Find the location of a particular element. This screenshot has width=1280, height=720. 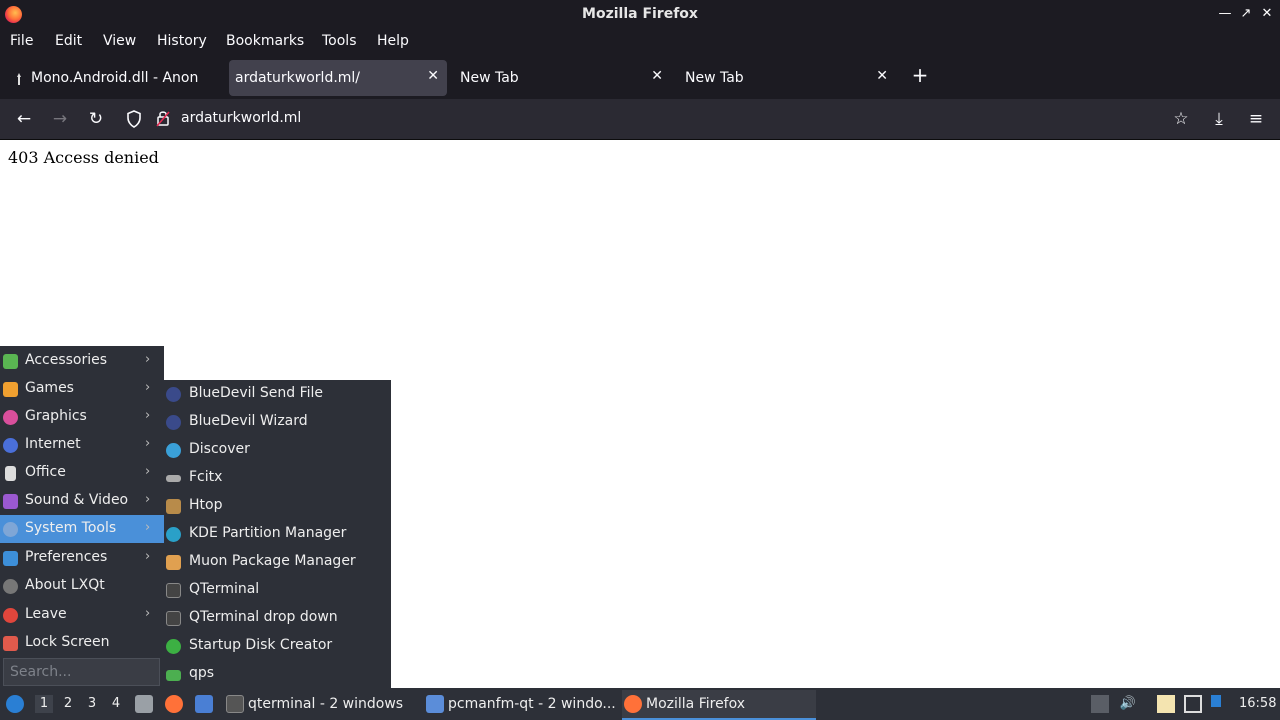

task-qterminal: qterminal - 2 windows is located at coordinates (321, 705).